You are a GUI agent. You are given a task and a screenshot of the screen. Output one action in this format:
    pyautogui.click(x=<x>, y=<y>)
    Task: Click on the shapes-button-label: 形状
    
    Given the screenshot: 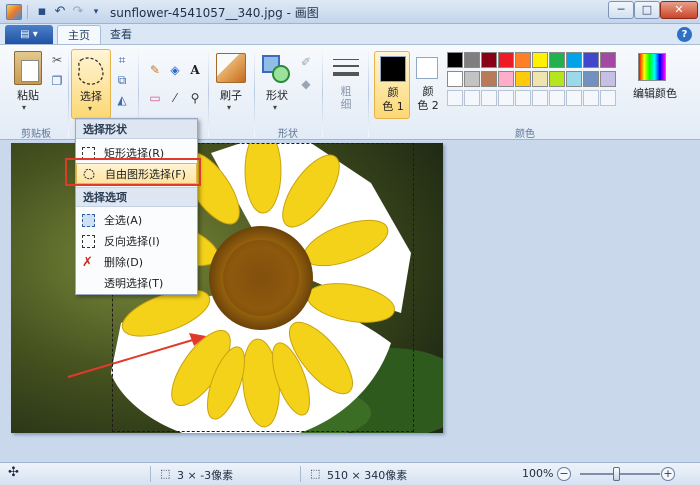 What is the action you would take?
    pyautogui.click(x=277, y=95)
    